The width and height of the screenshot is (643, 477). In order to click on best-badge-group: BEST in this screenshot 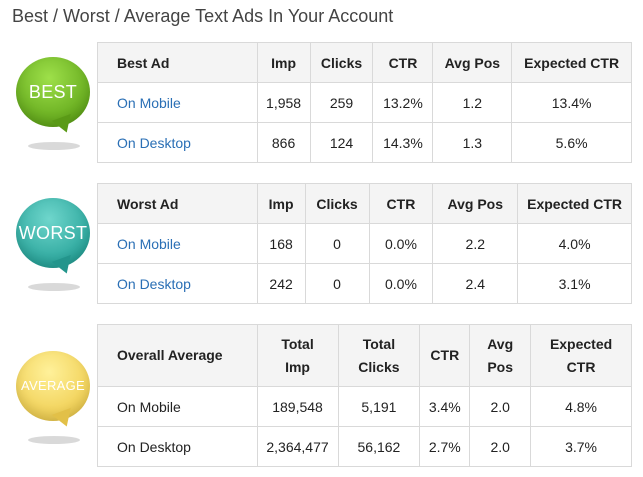, I will do `click(52, 107)`.